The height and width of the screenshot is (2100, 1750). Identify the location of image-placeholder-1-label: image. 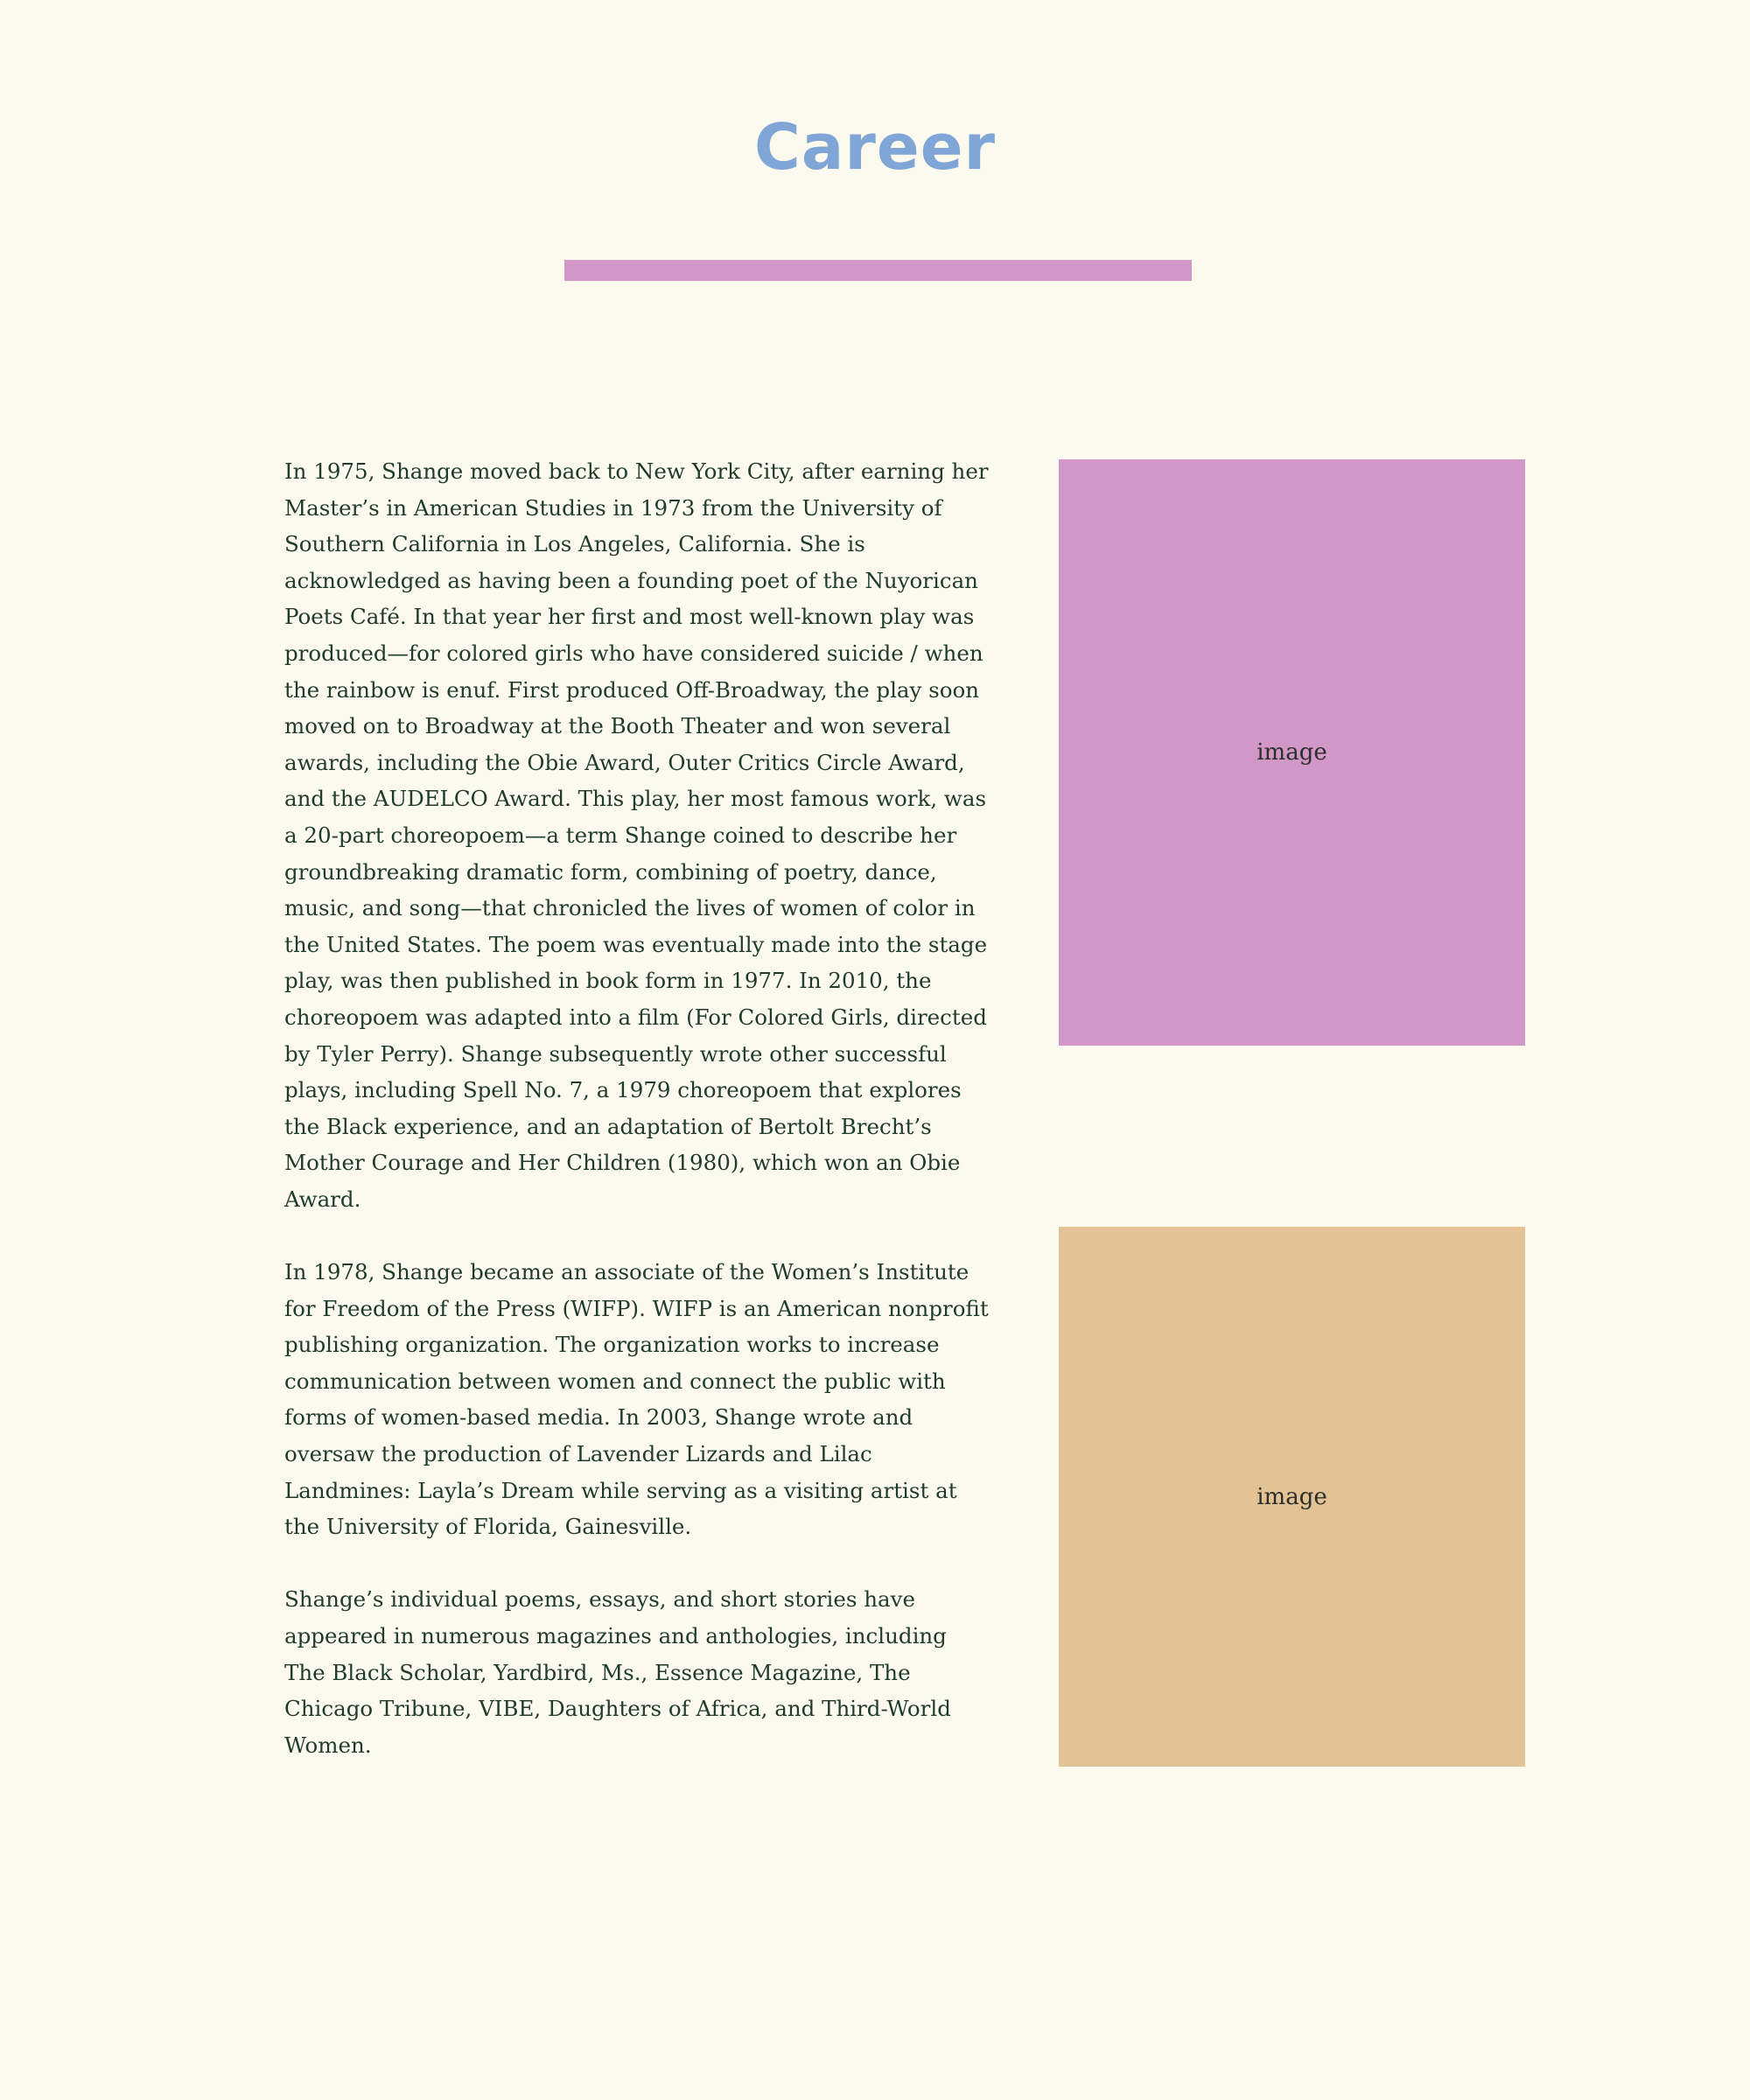
(1291, 752).